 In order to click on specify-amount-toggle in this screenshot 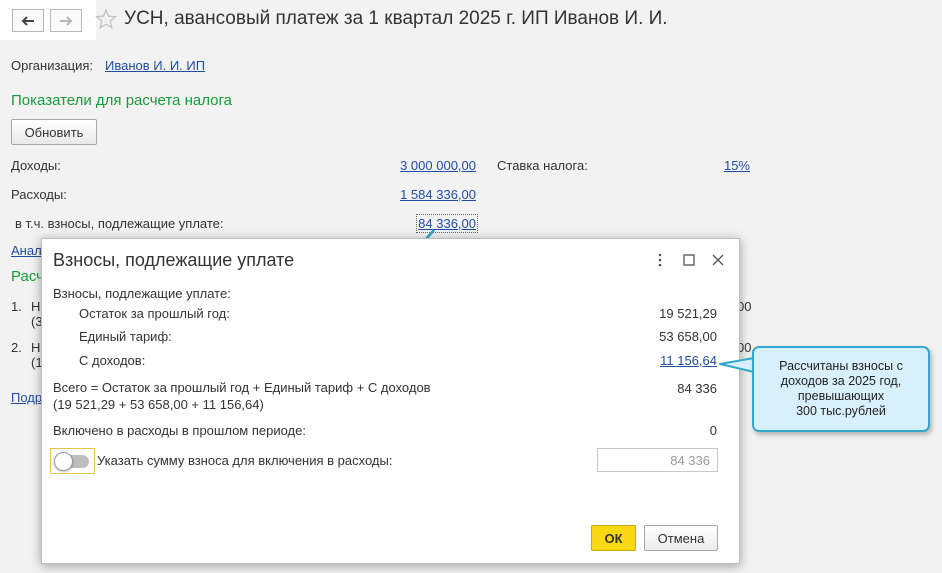, I will do `click(72, 461)`.